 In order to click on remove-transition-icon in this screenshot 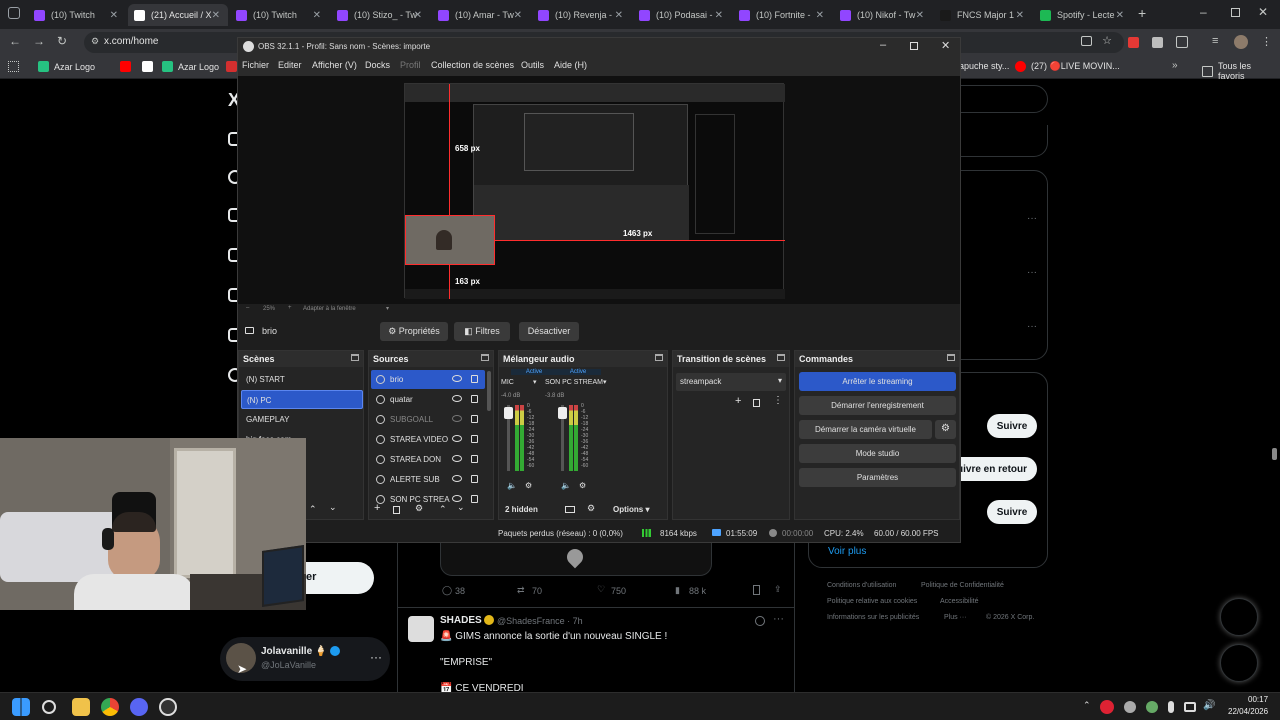, I will do `click(756, 403)`.